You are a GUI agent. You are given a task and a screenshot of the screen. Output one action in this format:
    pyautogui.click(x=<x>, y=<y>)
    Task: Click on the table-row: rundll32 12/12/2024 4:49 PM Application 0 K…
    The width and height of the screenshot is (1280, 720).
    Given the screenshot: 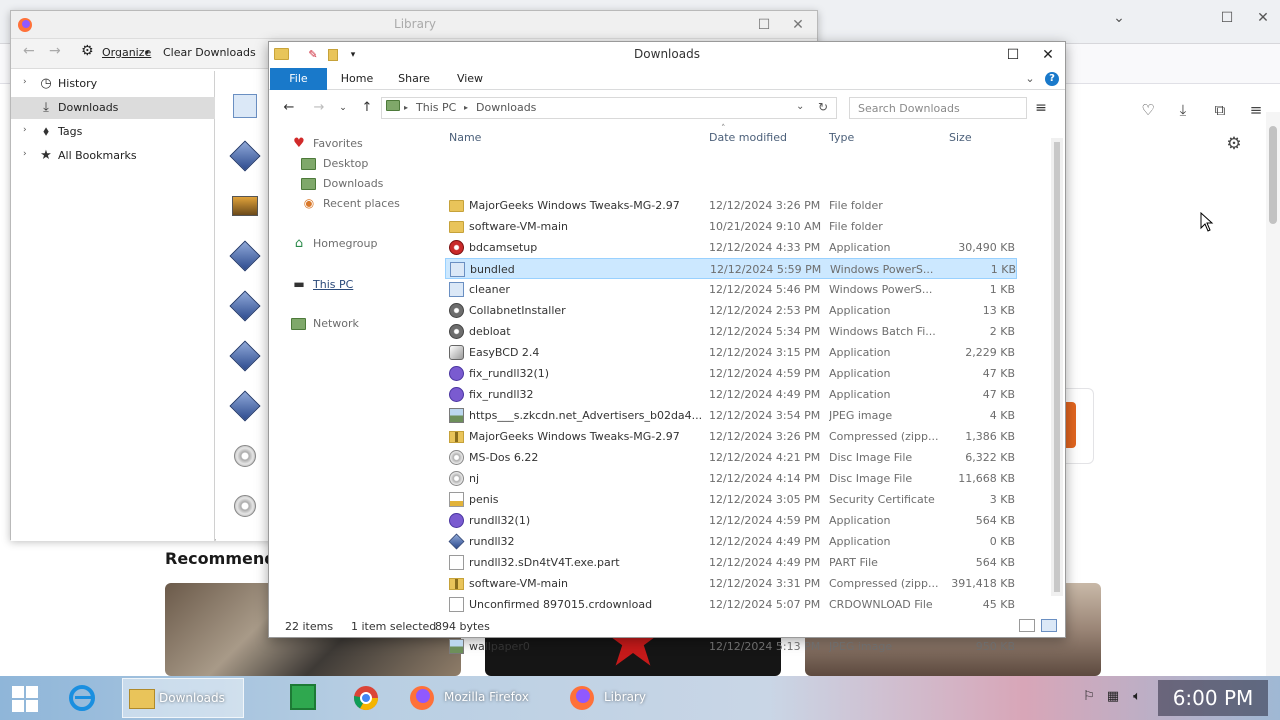 What is the action you would take?
    pyautogui.click(x=731, y=541)
    